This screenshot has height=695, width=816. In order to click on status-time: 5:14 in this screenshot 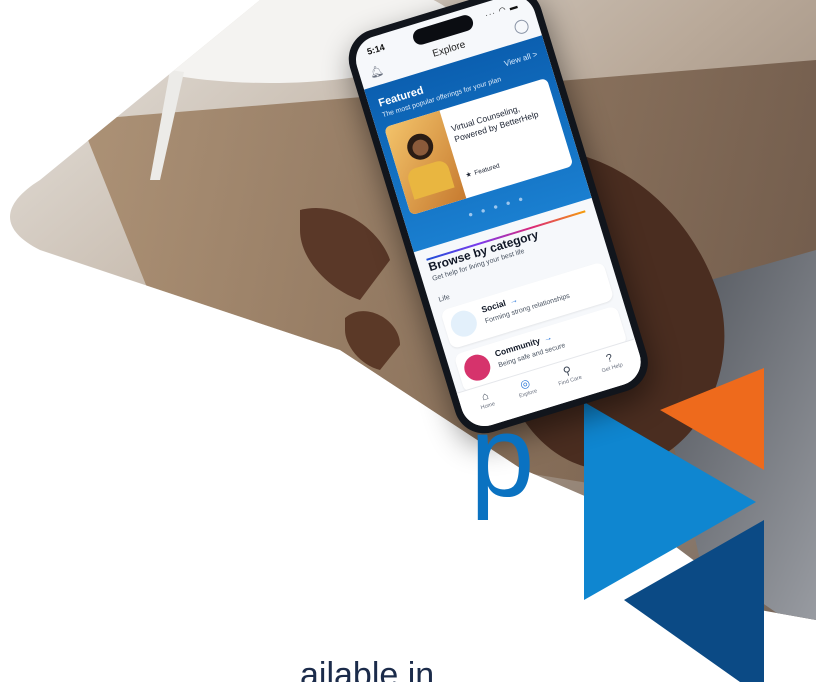, I will do `click(375, 49)`.